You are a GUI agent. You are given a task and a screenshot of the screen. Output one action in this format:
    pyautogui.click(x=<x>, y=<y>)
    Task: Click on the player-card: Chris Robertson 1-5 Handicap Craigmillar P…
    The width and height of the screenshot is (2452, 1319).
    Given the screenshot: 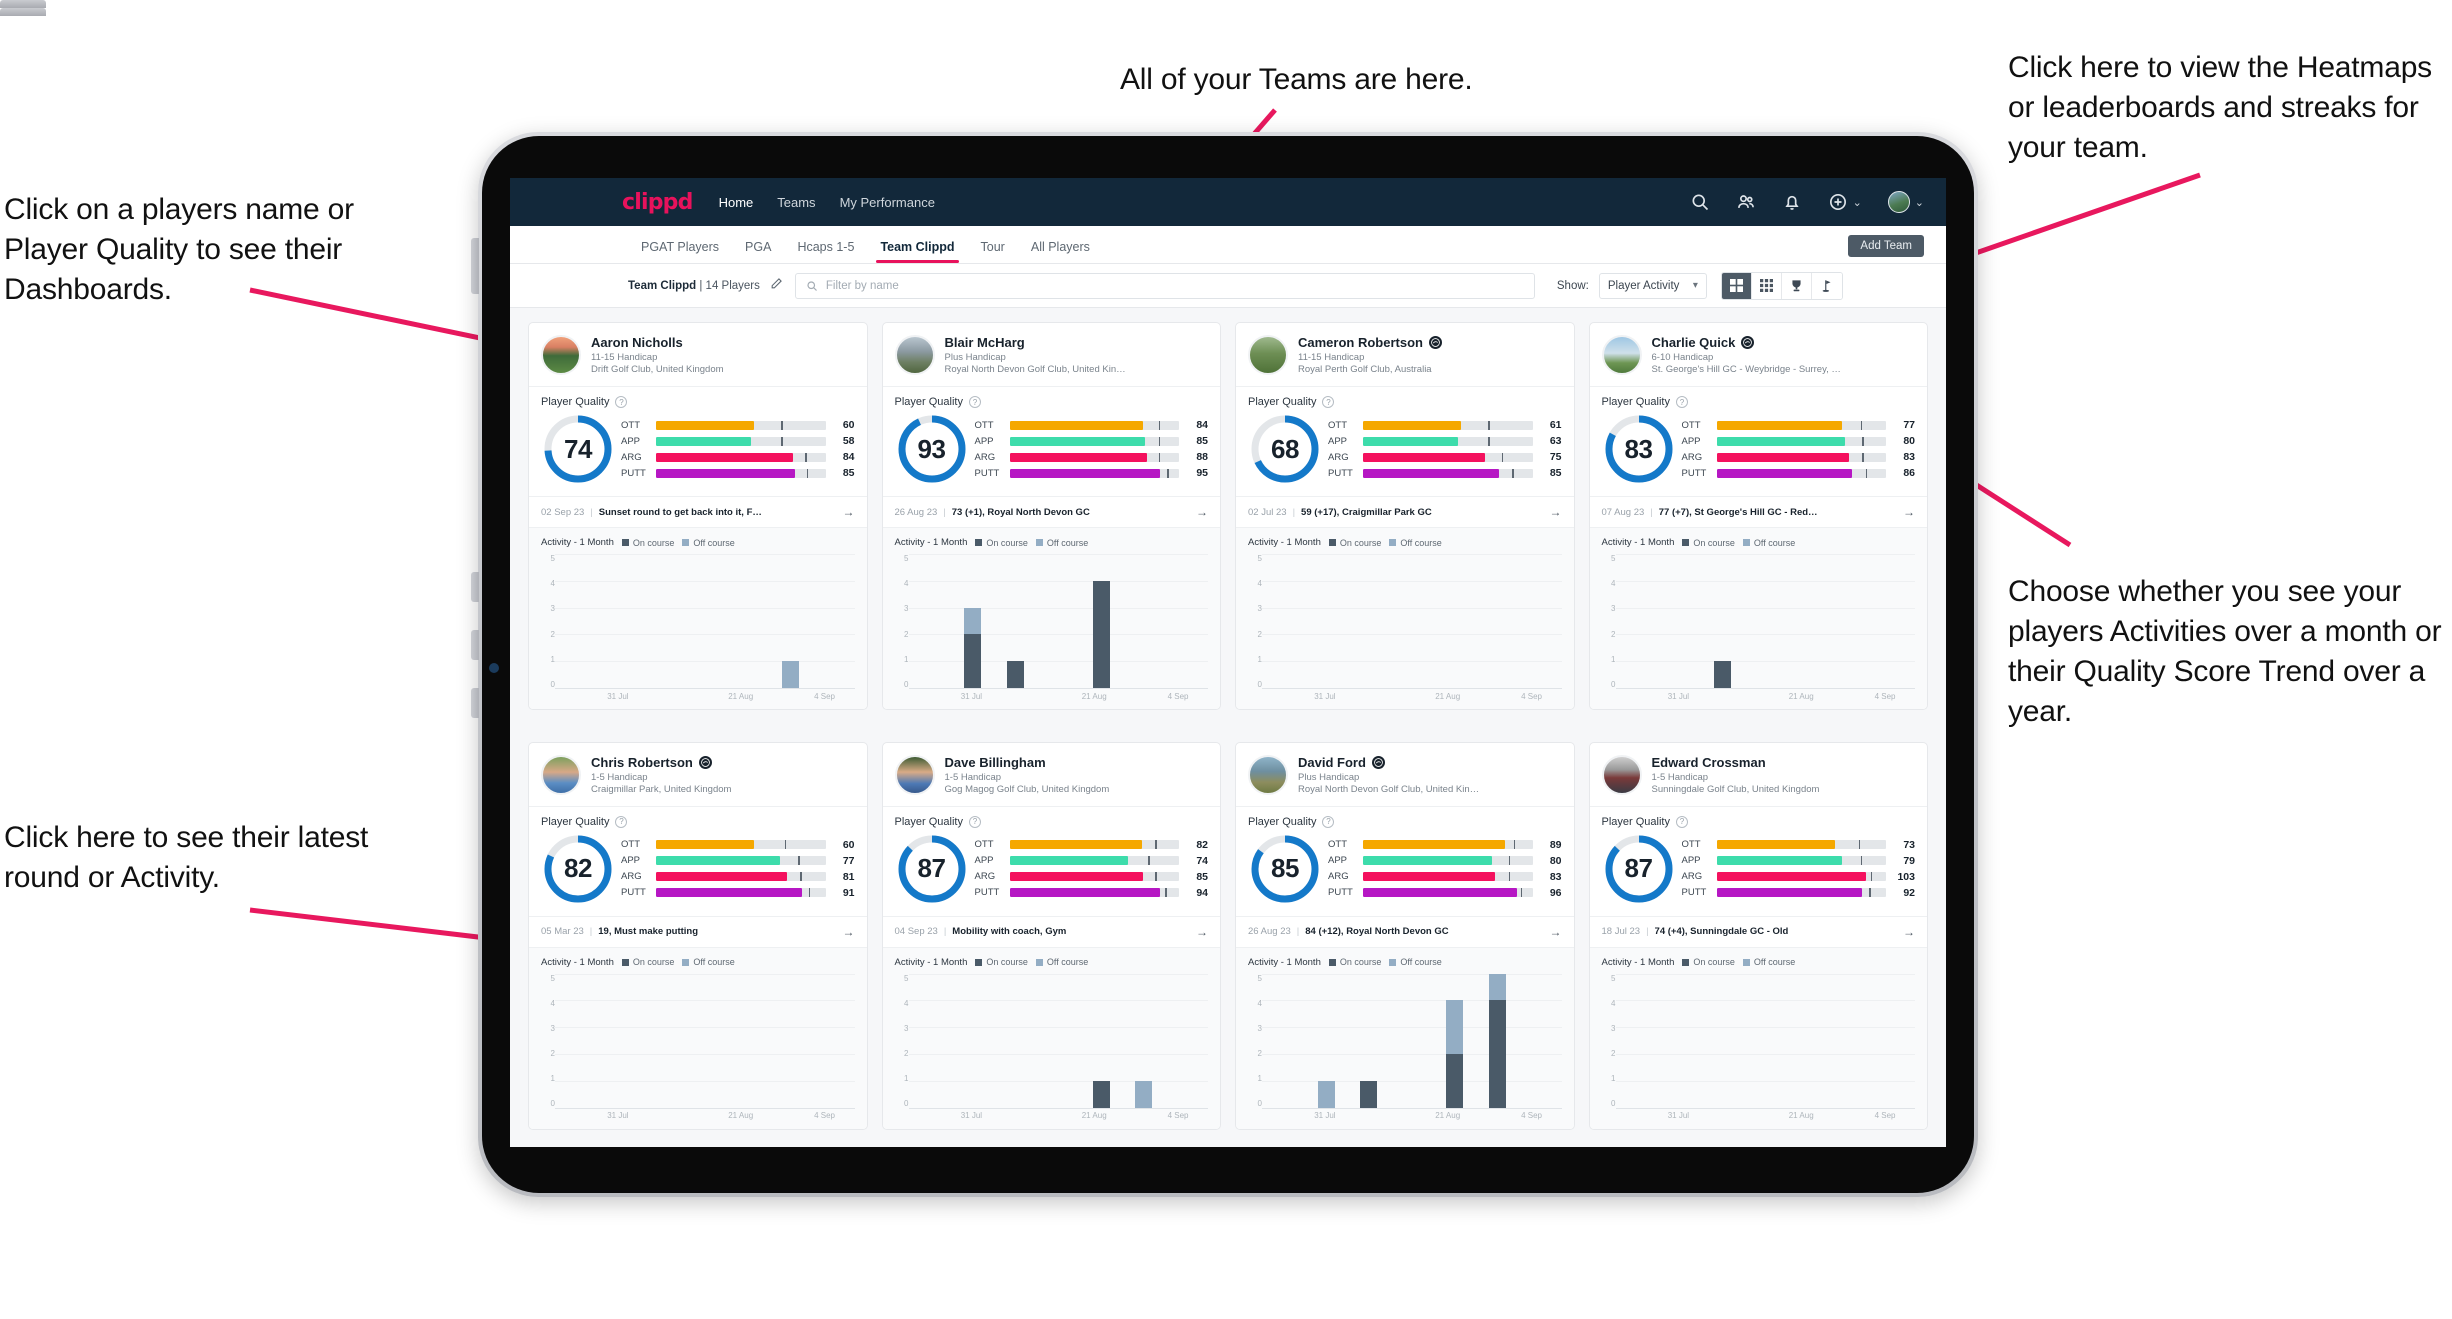 What is the action you would take?
    pyautogui.click(x=698, y=935)
    